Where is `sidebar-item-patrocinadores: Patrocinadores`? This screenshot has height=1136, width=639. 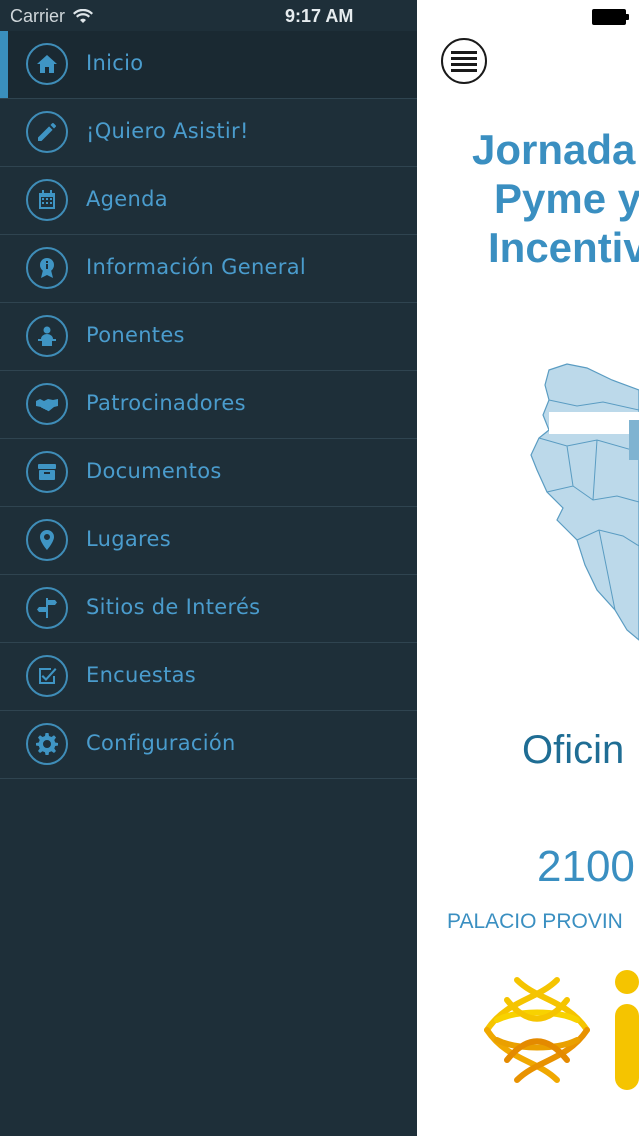 sidebar-item-patrocinadores: Patrocinadores is located at coordinates (208, 405).